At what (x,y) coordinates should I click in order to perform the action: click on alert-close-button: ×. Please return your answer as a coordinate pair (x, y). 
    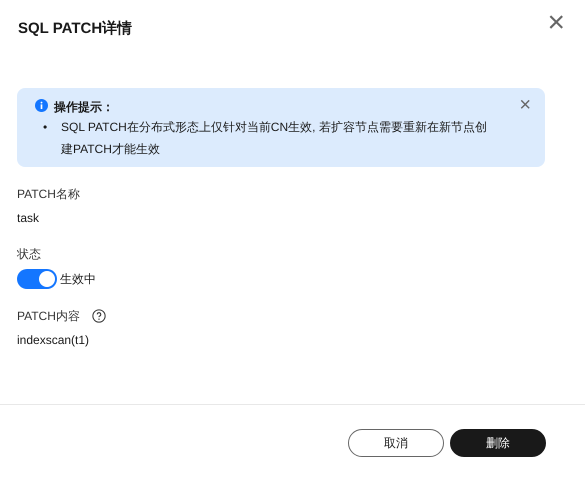
    Looking at the image, I should click on (525, 105).